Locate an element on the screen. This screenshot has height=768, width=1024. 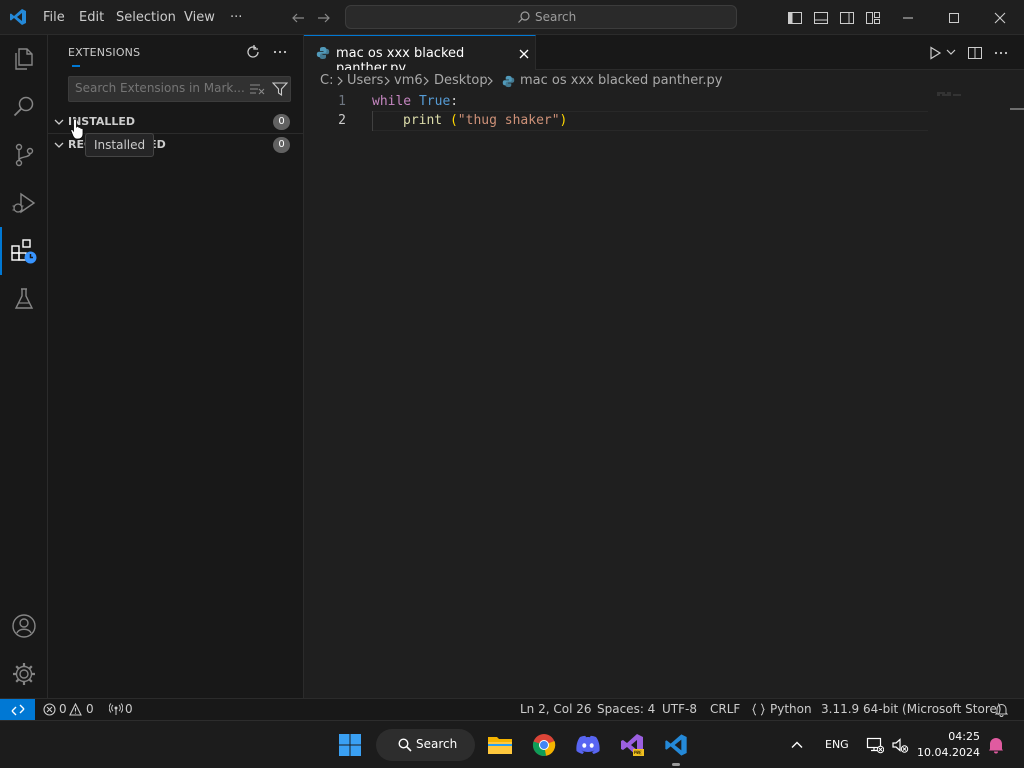
token-keyword: while is located at coordinates (392, 101).